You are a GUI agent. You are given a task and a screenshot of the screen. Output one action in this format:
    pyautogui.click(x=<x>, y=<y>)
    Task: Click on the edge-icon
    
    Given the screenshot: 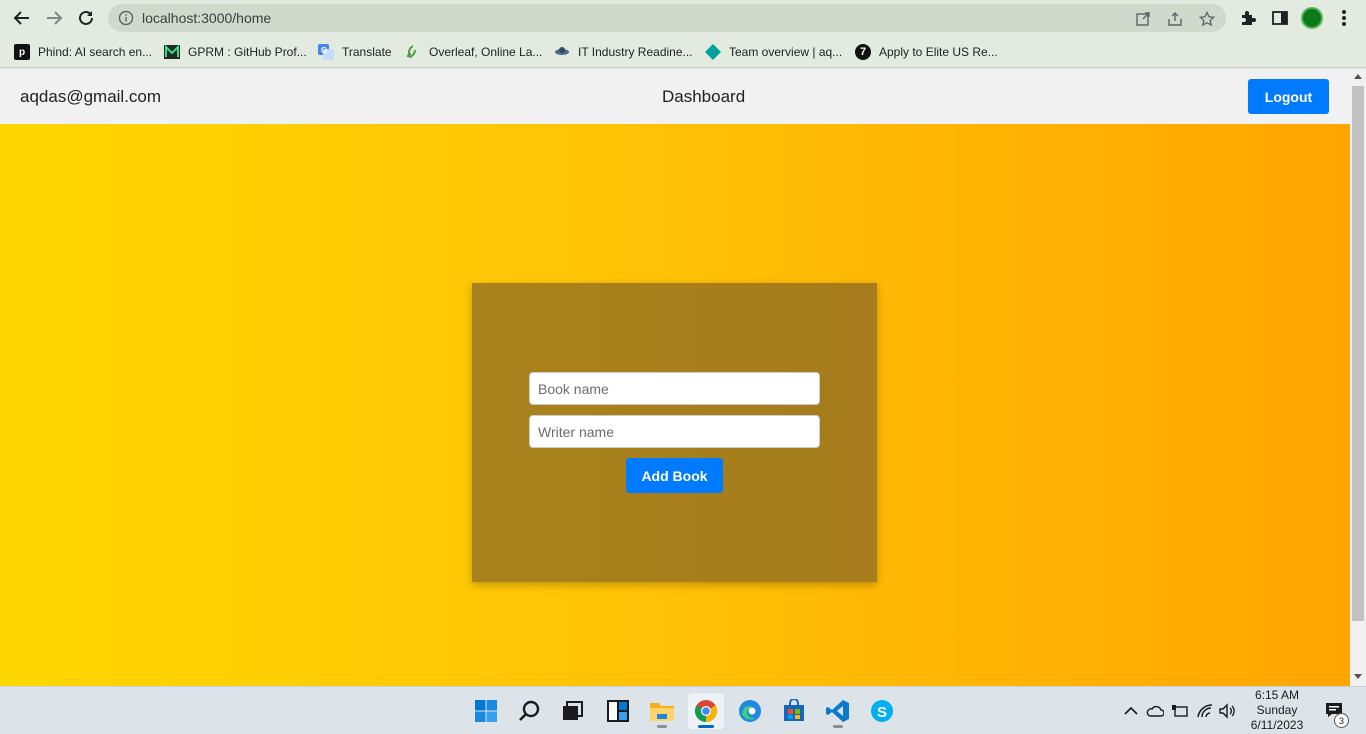 What is the action you would take?
    pyautogui.click(x=750, y=711)
    